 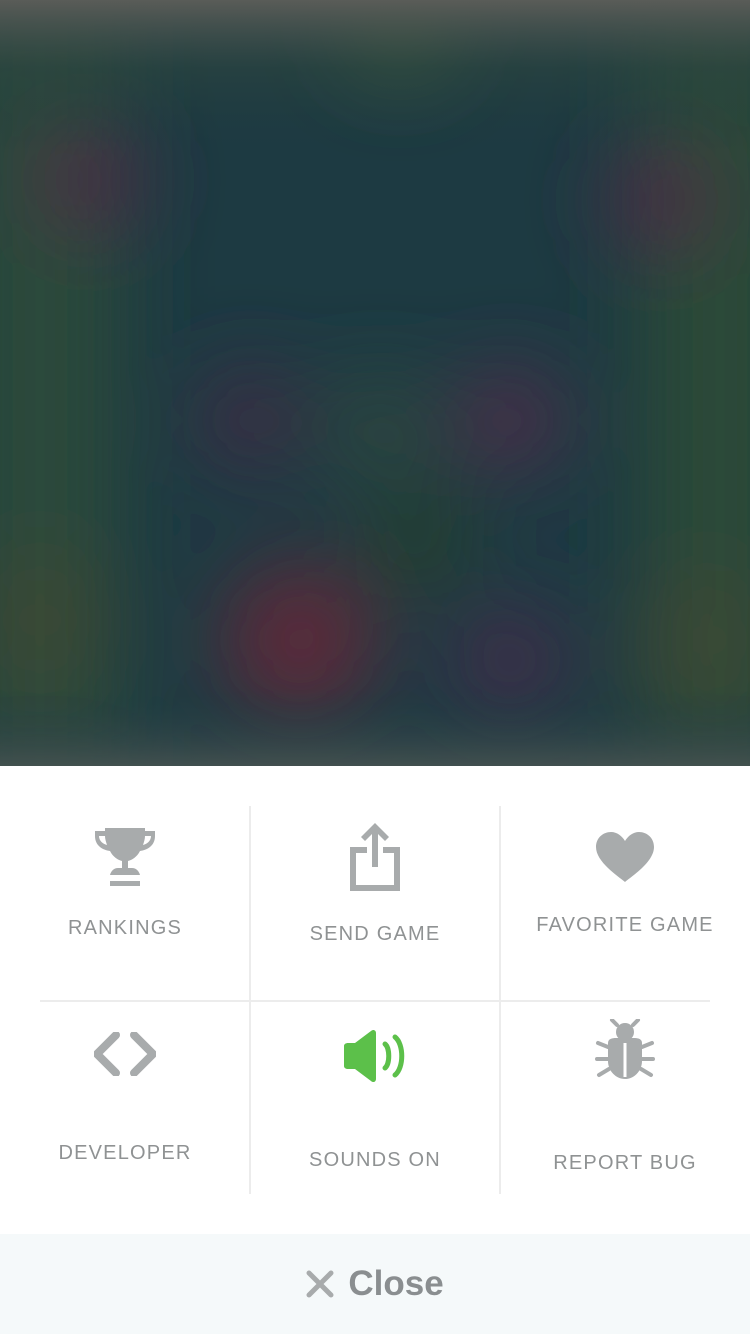 What do you see at coordinates (625, 903) in the screenshot?
I see `favorite-game-button: FAVORITE GAME` at bounding box center [625, 903].